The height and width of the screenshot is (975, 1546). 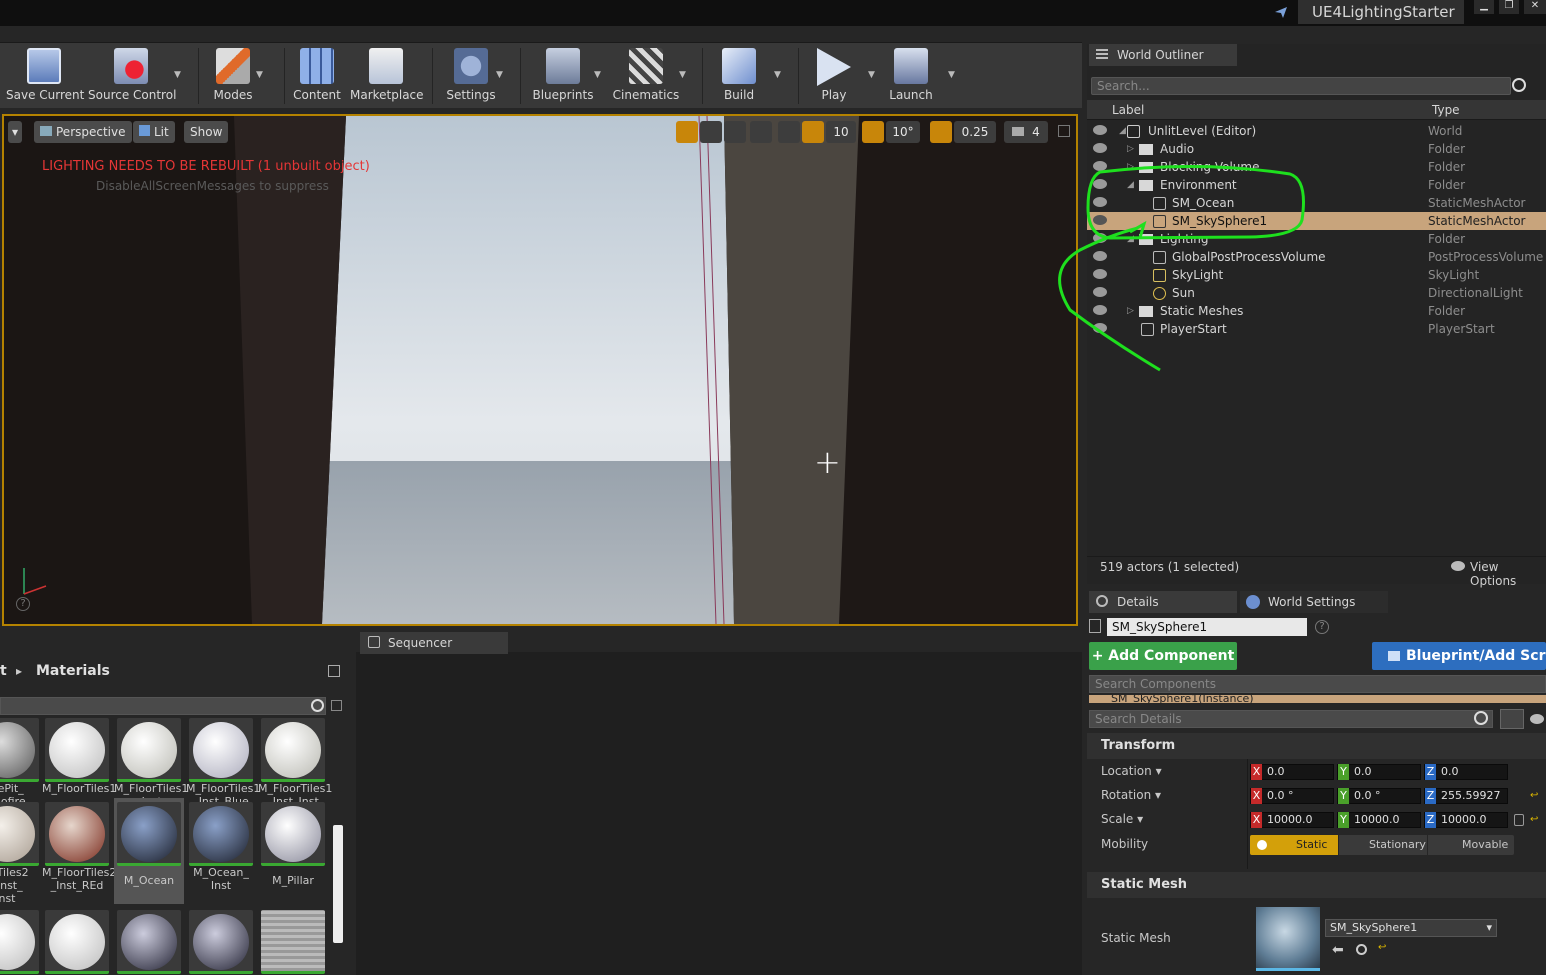 I want to click on grid-snap-value: 10, so click(x=841, y=132).